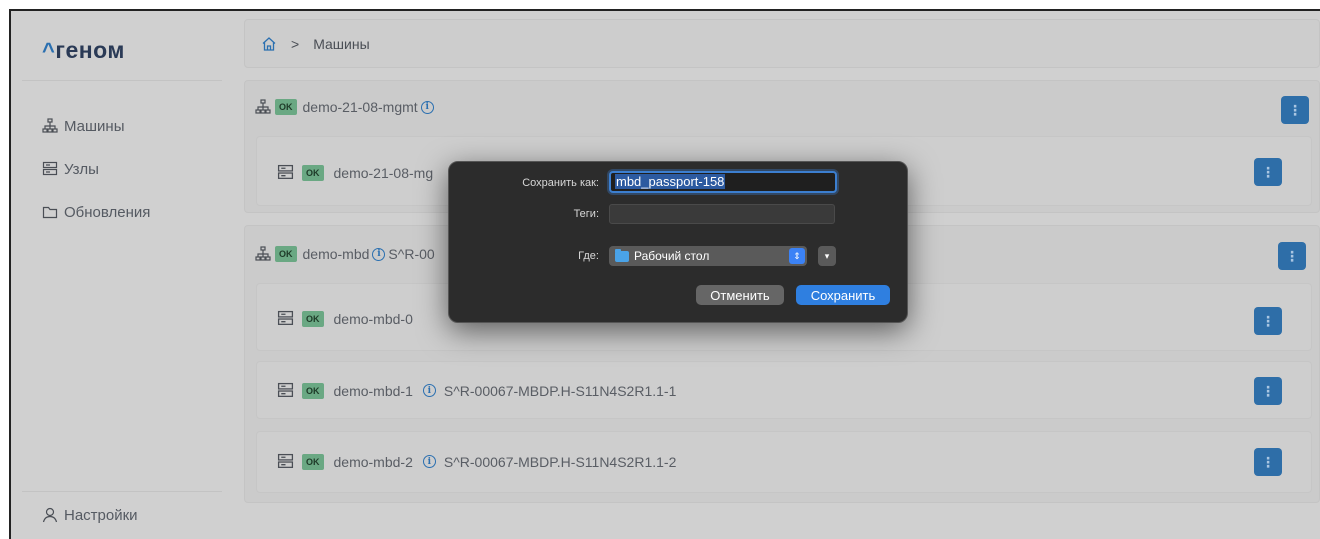 The image size is (1320, 539). Describe the element at coordinates (122, 279) in the screenshot. I see `sidebar: ^геном Машины Узлы Обновления Настройки` at that location.